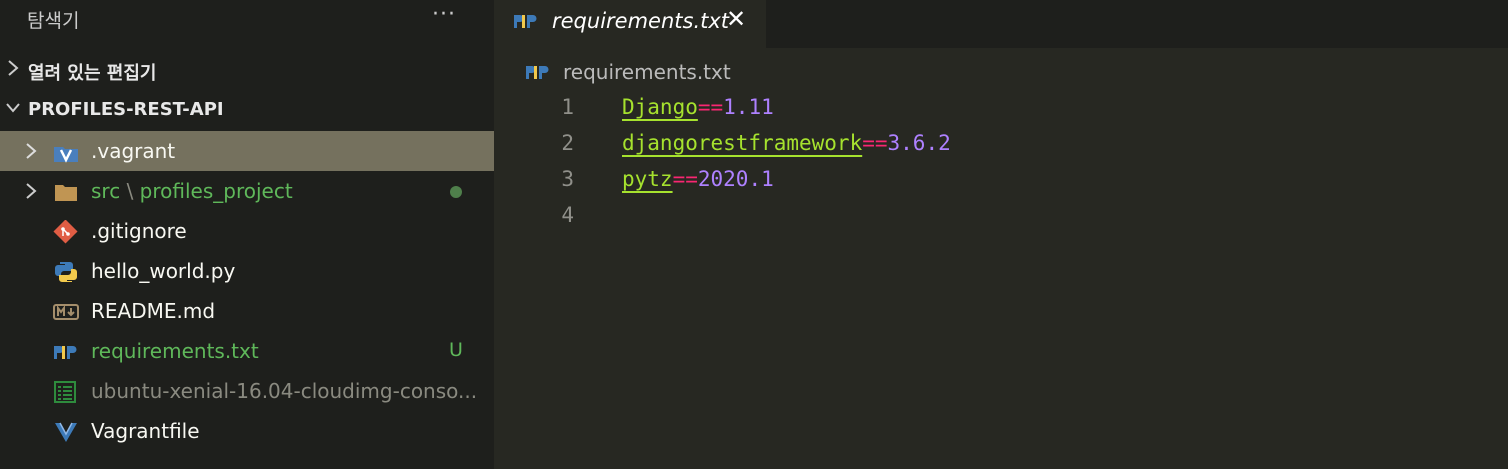  I want to click on tab-requirements-txt: requirements.txt ✕, so click(630, 24).